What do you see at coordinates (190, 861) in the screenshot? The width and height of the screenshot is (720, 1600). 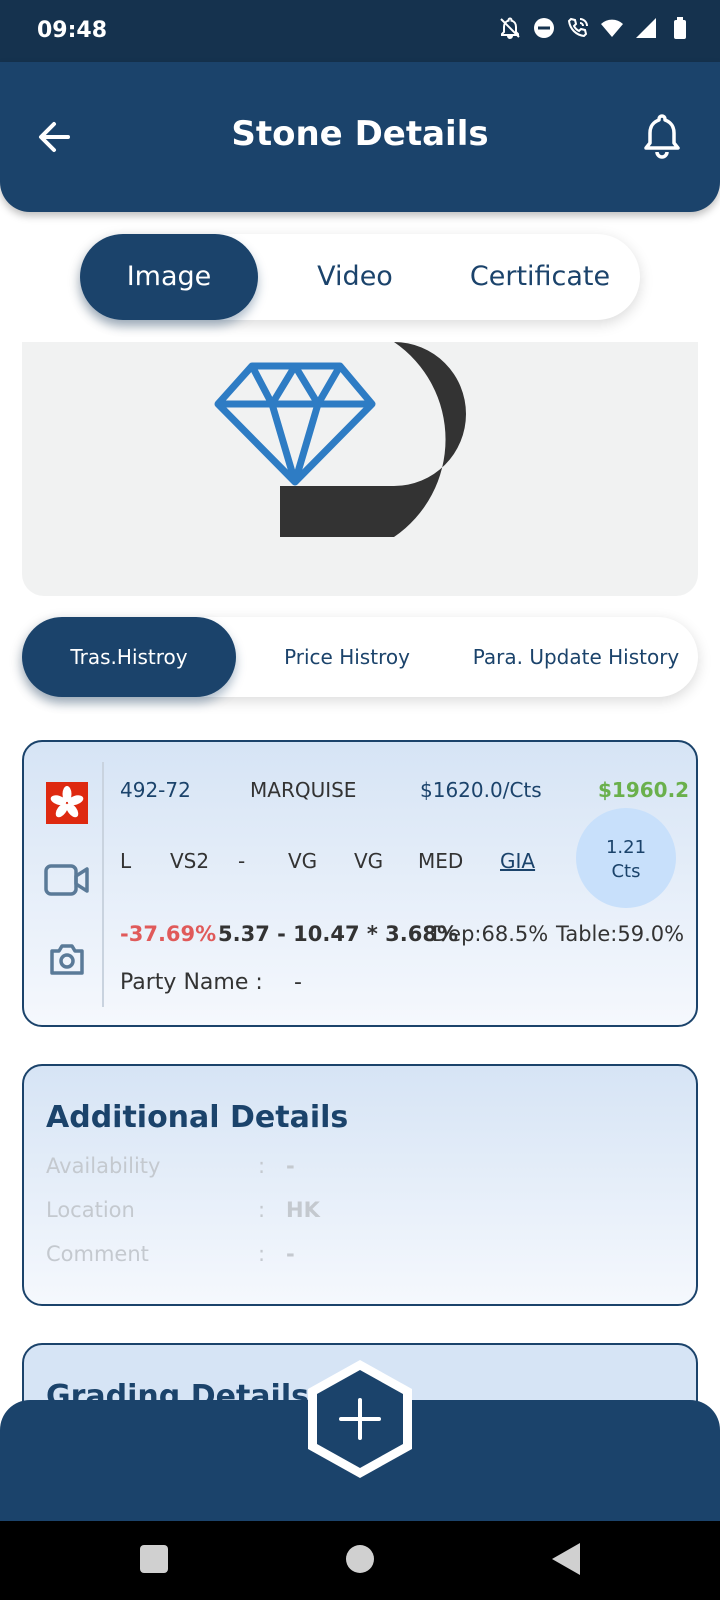 I see `stone-clarity: VS2` at bounding box center [190, 861].